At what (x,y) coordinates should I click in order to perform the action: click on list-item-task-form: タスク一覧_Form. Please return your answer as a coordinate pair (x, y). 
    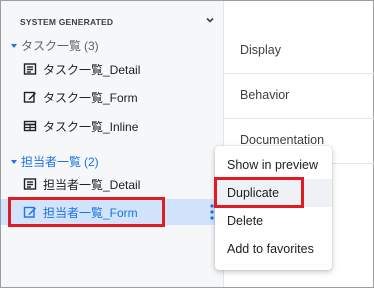
    Looking at the image, I should click on (112, 97).